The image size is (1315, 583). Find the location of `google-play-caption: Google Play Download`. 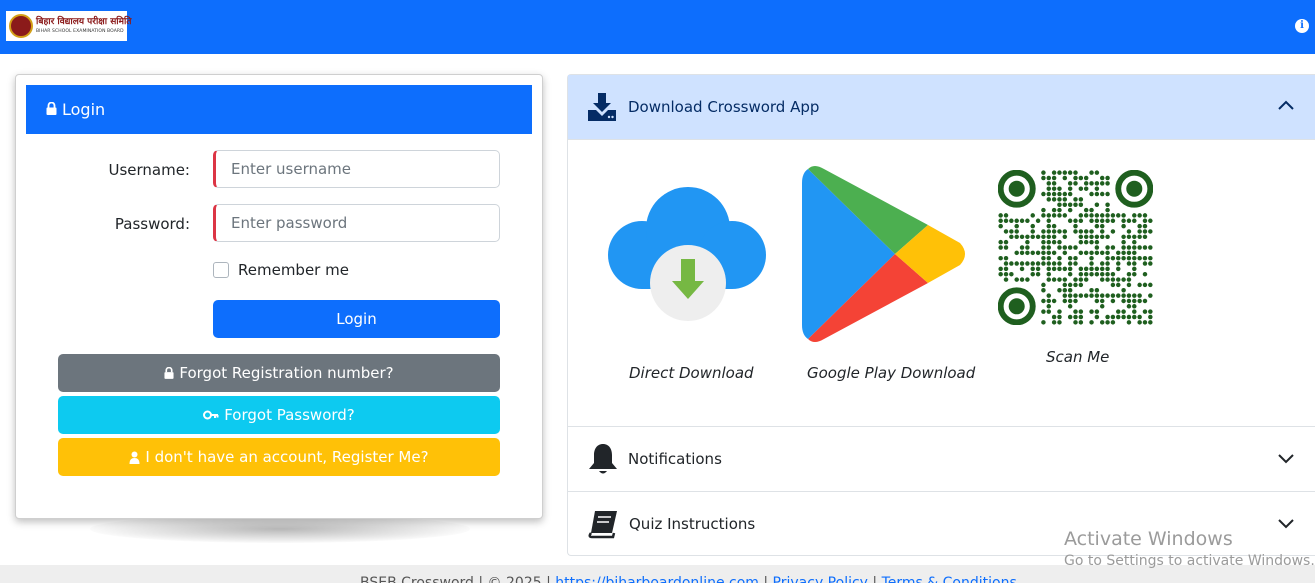

google-play-caption: Google Play Download is located at coordinates (891, 373).